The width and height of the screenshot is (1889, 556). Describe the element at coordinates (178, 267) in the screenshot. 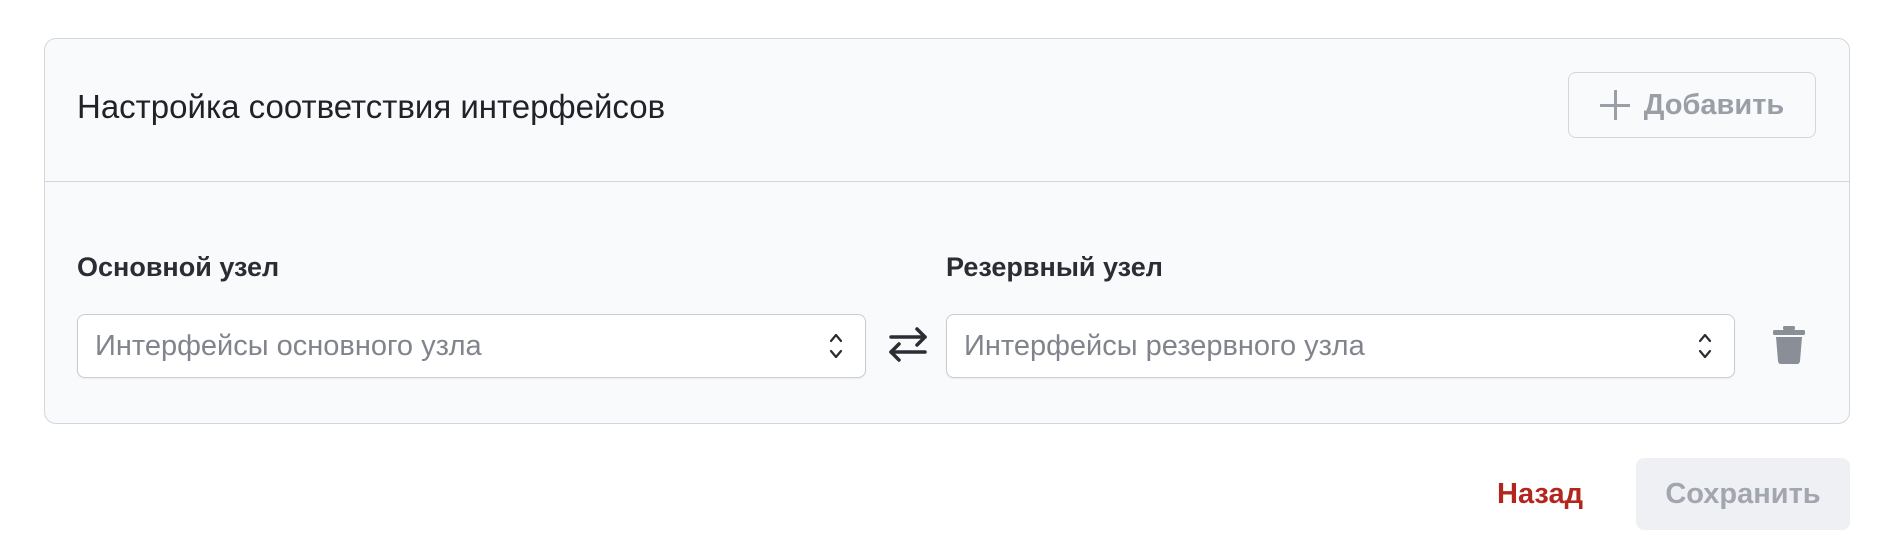

I see `primary-node-label: Основной узел` at that location.